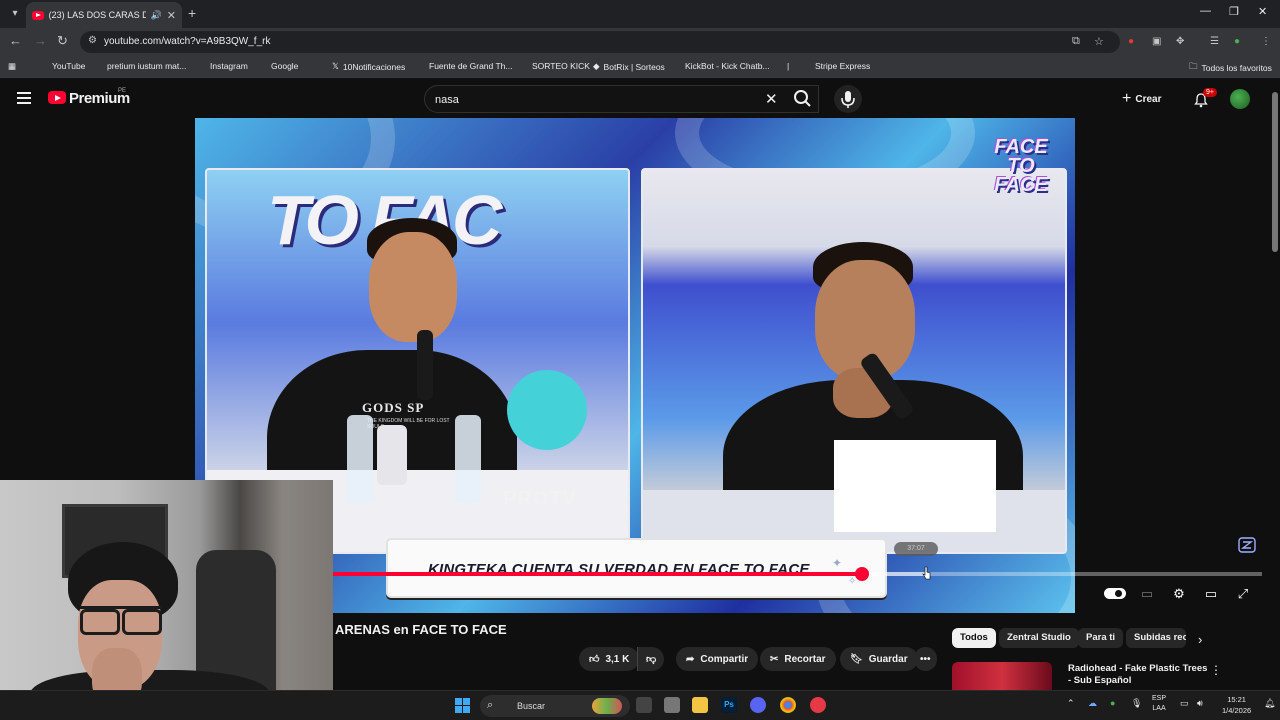  What do you see at coordinates (1234, 11) in the screenshot?
I see `restore-icon: ❐` at bounding box center [1234, 11].